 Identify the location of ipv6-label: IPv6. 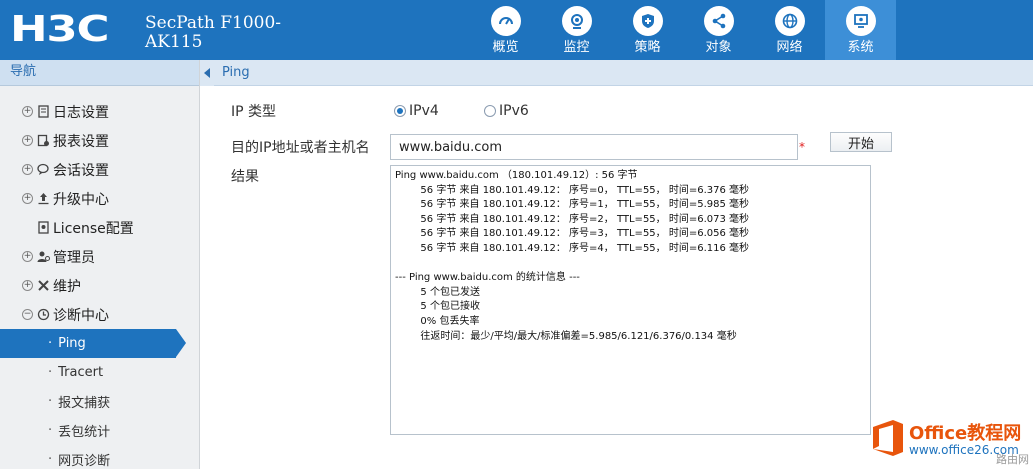
(514, 111).